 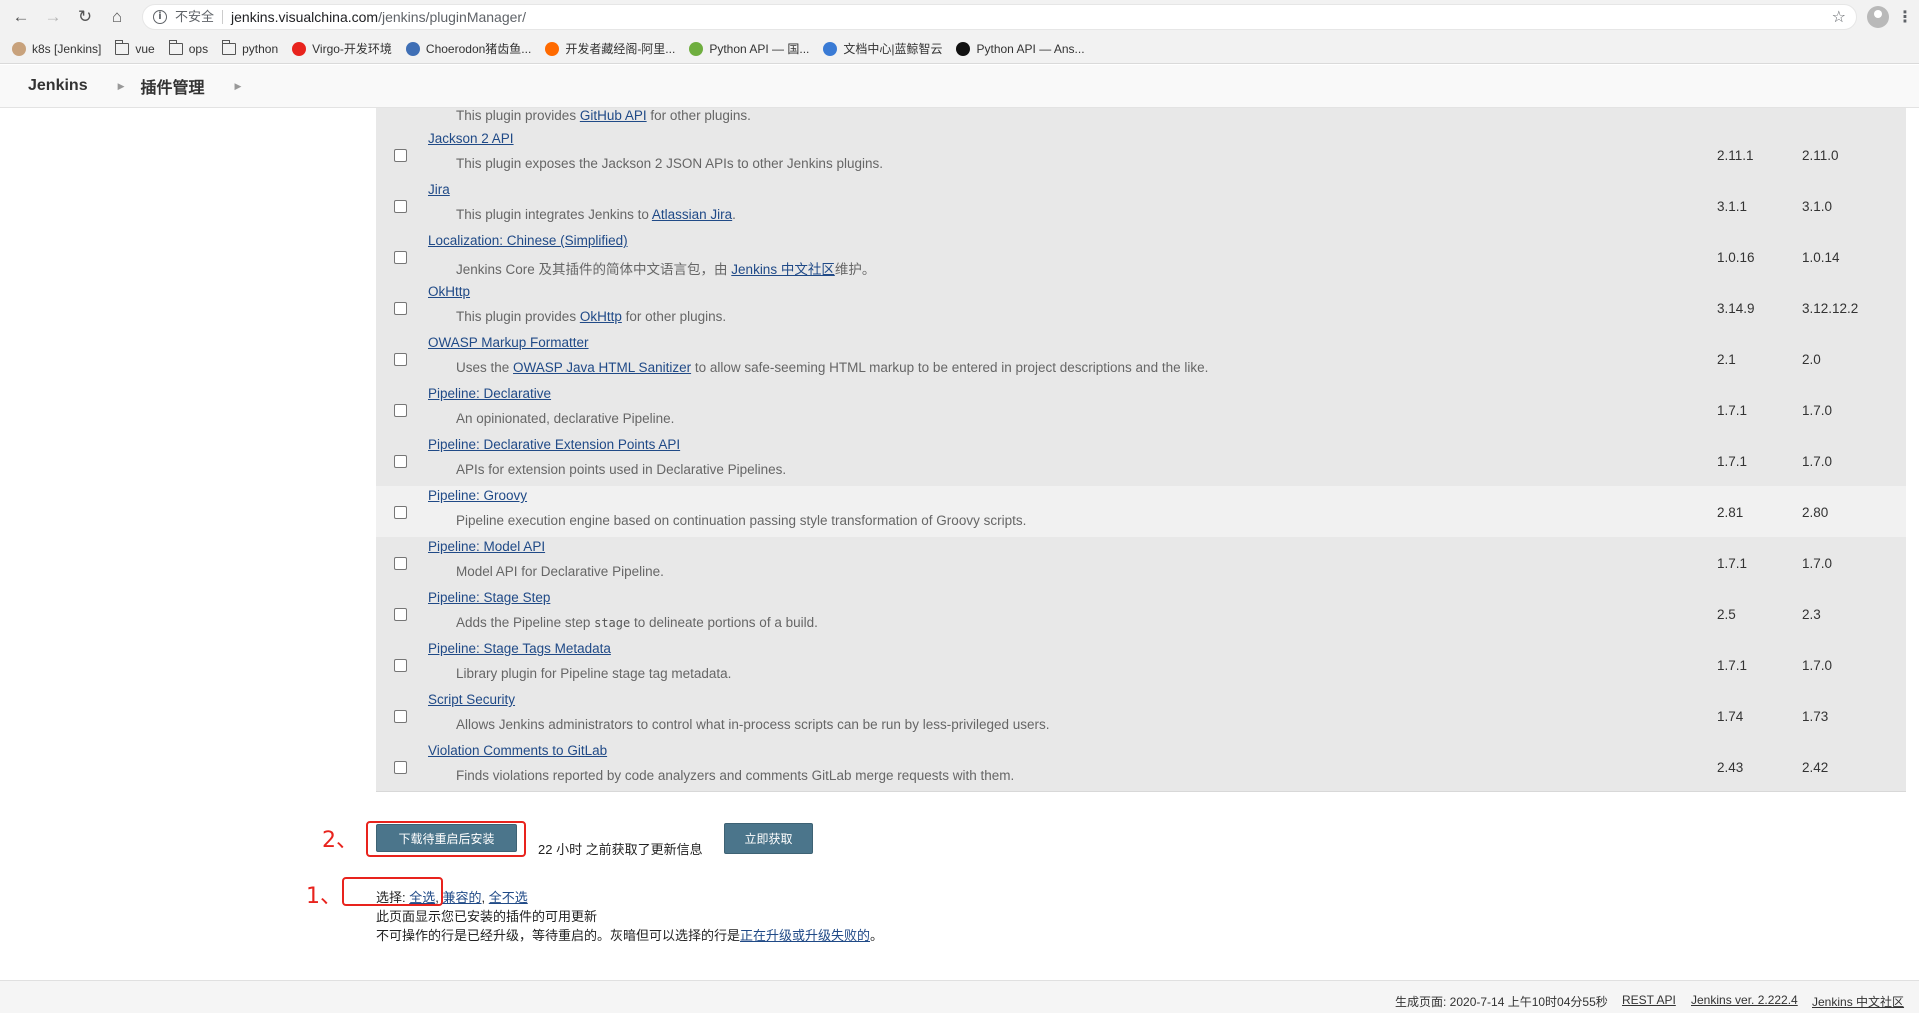 I want to click on plugin-name-link: Script Security, so click(x=471, y=699).